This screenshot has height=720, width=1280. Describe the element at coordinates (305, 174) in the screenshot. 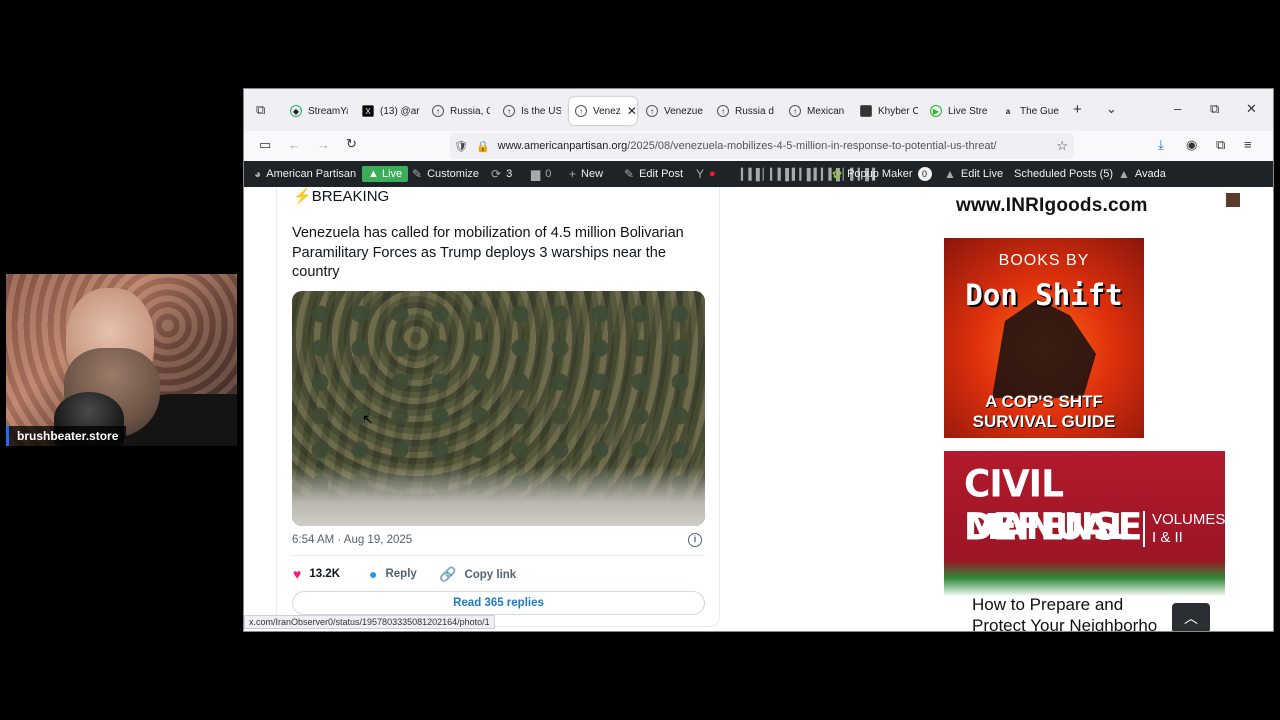

I see `wp-site-menu: ◕ American Partisan` at that location.